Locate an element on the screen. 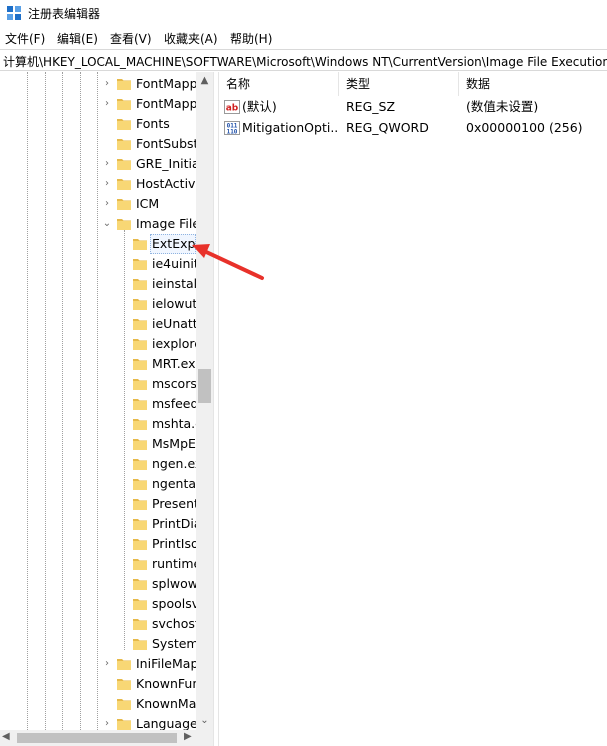 Image resolution: width=607 pixels, height=746 pixels. value-data: 0x00000100 (256) is located at coordinates (524, 127).